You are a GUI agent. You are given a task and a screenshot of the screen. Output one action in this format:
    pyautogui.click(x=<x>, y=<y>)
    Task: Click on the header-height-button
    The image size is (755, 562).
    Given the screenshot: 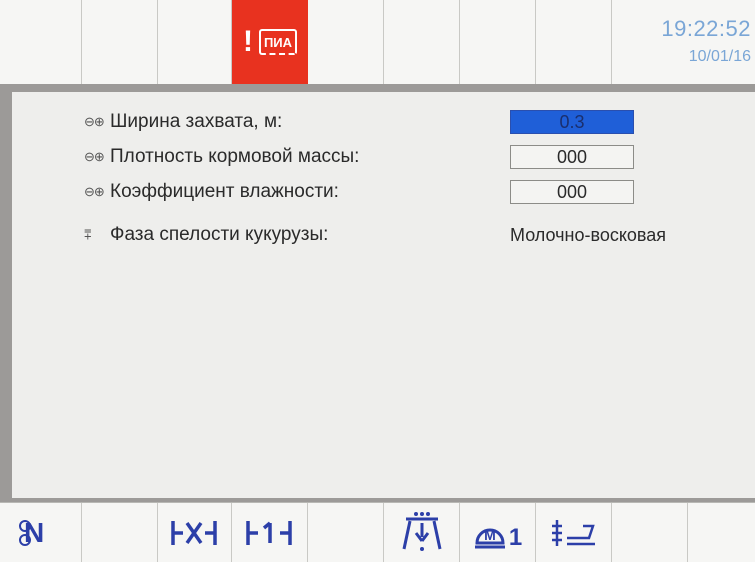 What is the action you would take?
    pyautogui.click(x=574, y=532)
    